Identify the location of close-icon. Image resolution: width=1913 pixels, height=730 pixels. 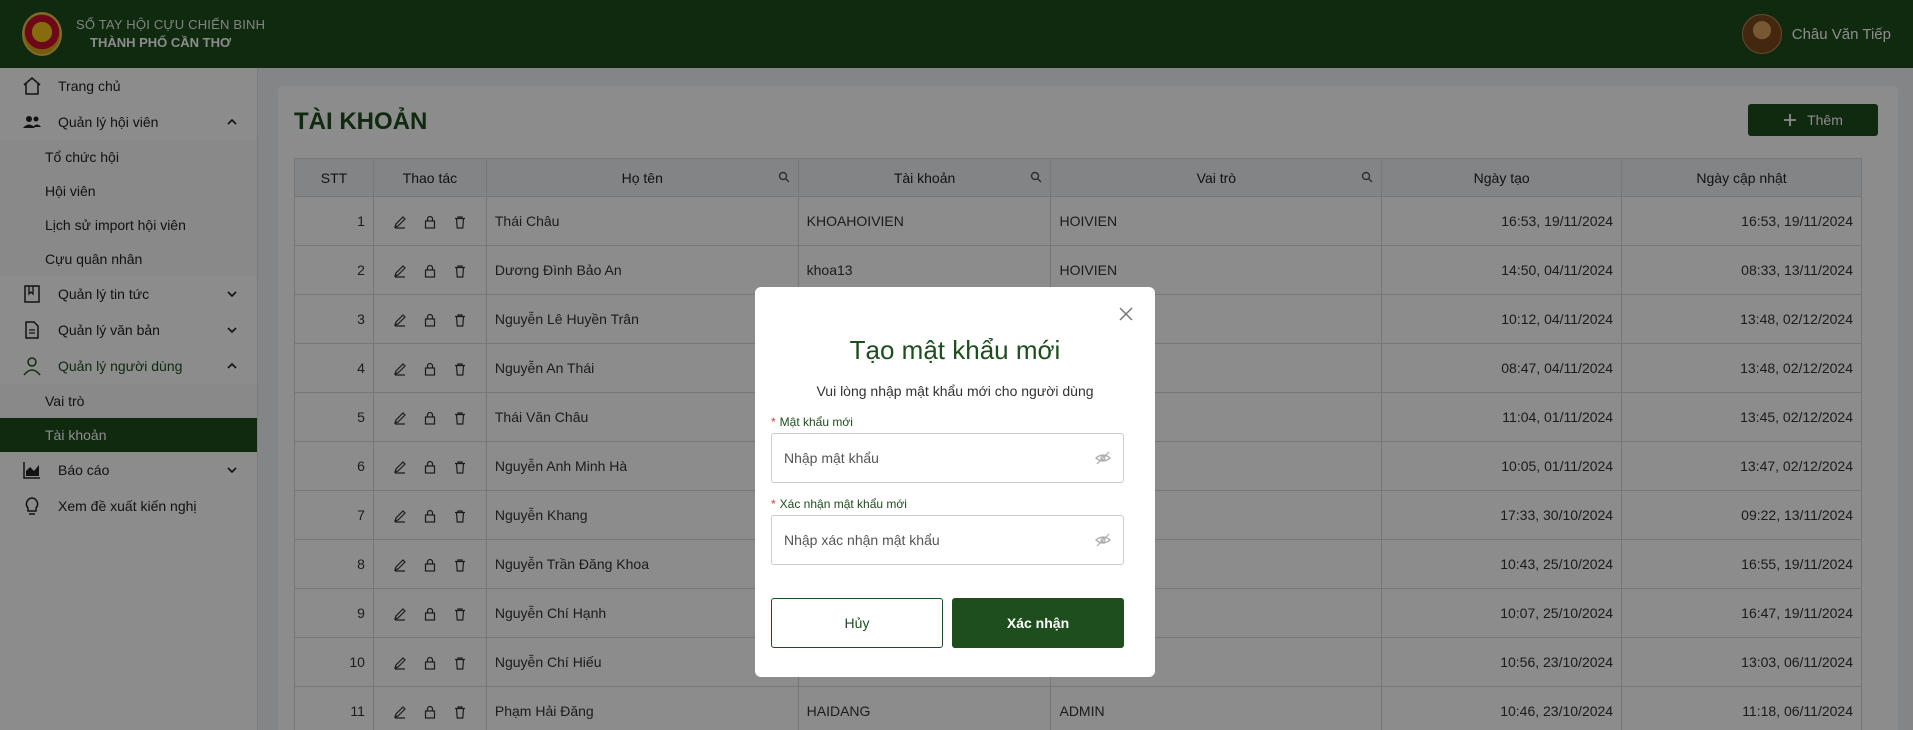
(1126, 314).